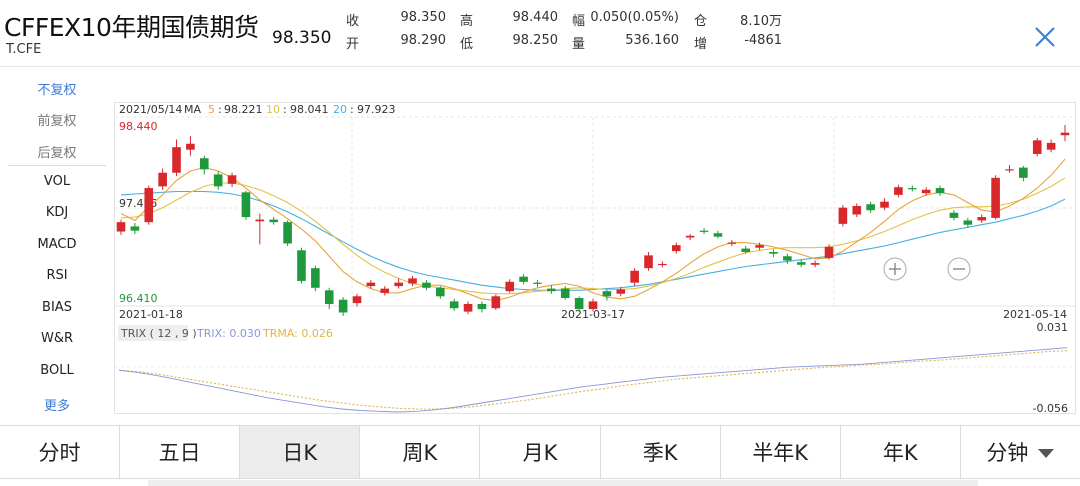  I want to click on y-axis-min: 96.410, so click(138, 298).